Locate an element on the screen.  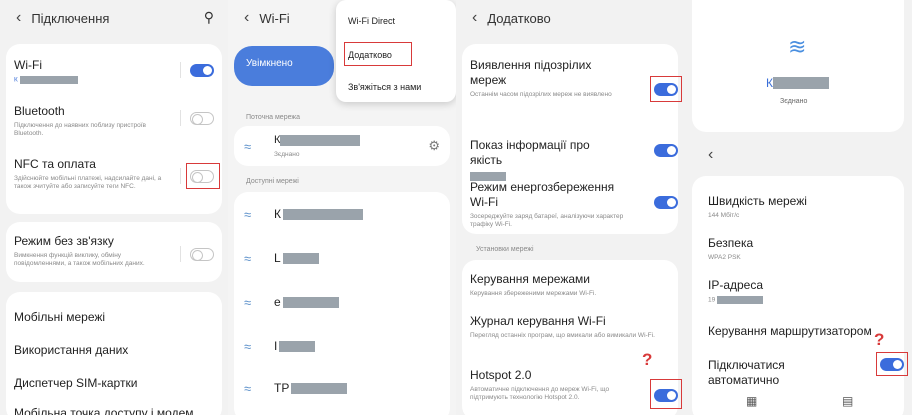
wifi-master-switch: Увімкнено is located at coordinates (284, 66).